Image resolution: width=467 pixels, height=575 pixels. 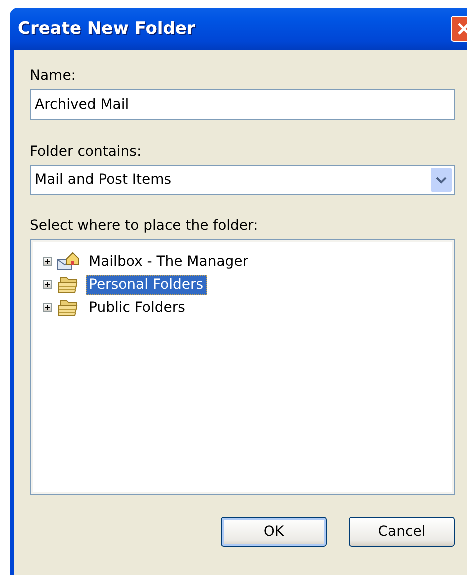 I want to click on name-field: Archived Mail, so click(x=242, y=104).